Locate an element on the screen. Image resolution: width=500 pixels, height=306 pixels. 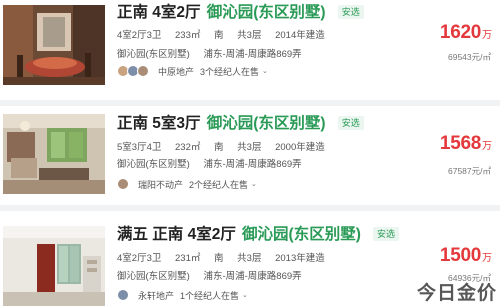
listing-title-head: 正南 5室3厅 is located at coordinates (159, 123).